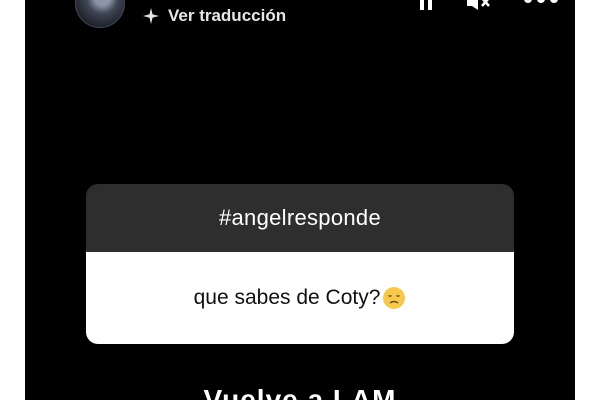 The height and width of the screenshot is (400, 600). Describe the element at coordinates (151, 16) in the screenshot. I see `sparkle-icon` at that location.